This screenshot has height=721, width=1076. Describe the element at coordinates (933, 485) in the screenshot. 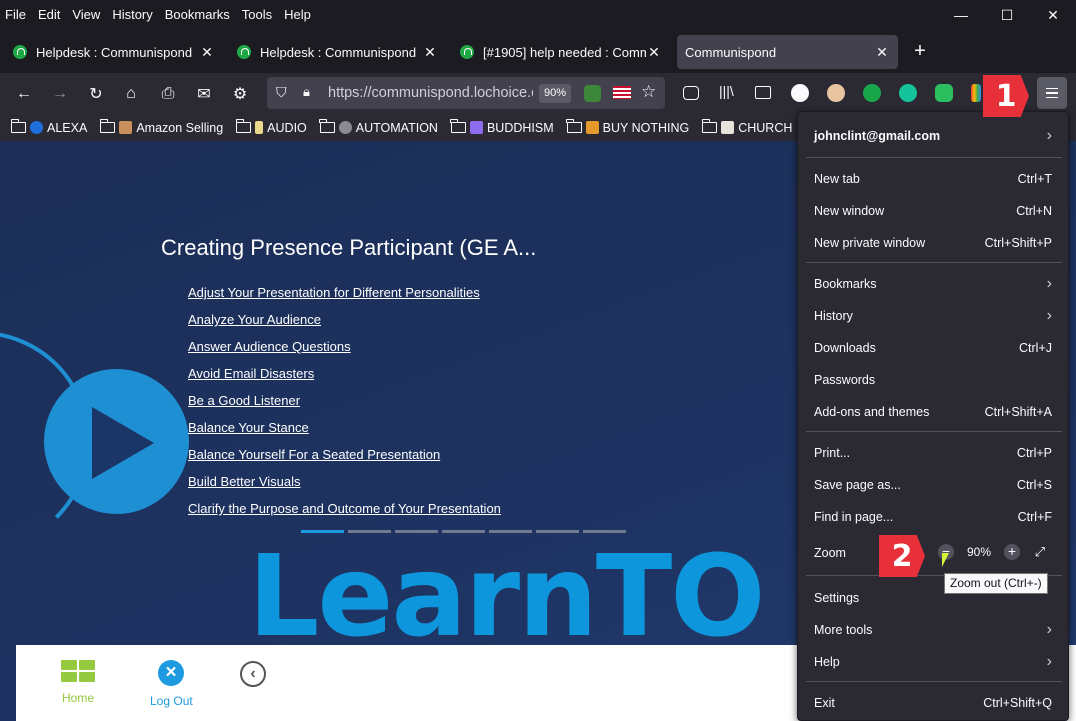

I see `menu-item-save-page: Save page as... Ctrl+S` at that location.